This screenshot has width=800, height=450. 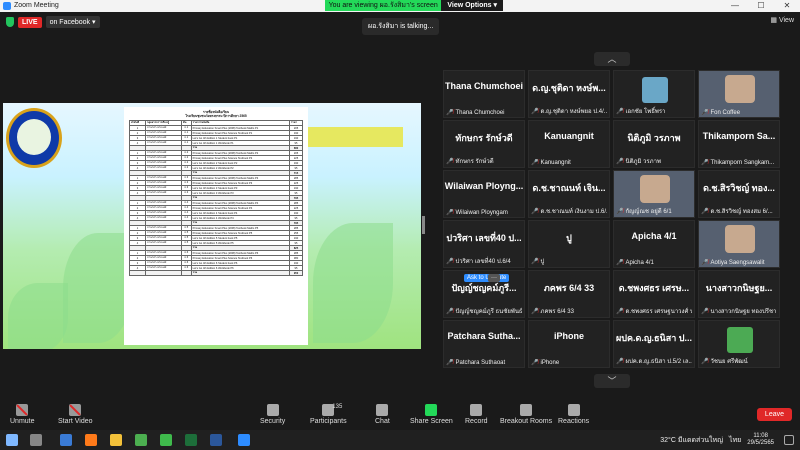 I want to click on reactions-button: Reactions, so click(x=573, y=414).